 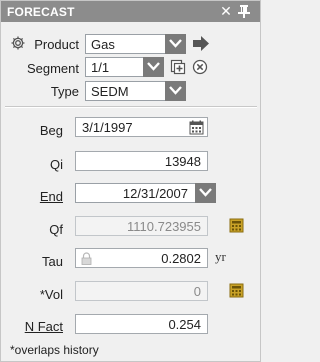 I want to click on lock-icon, so click(x=86, y=258).